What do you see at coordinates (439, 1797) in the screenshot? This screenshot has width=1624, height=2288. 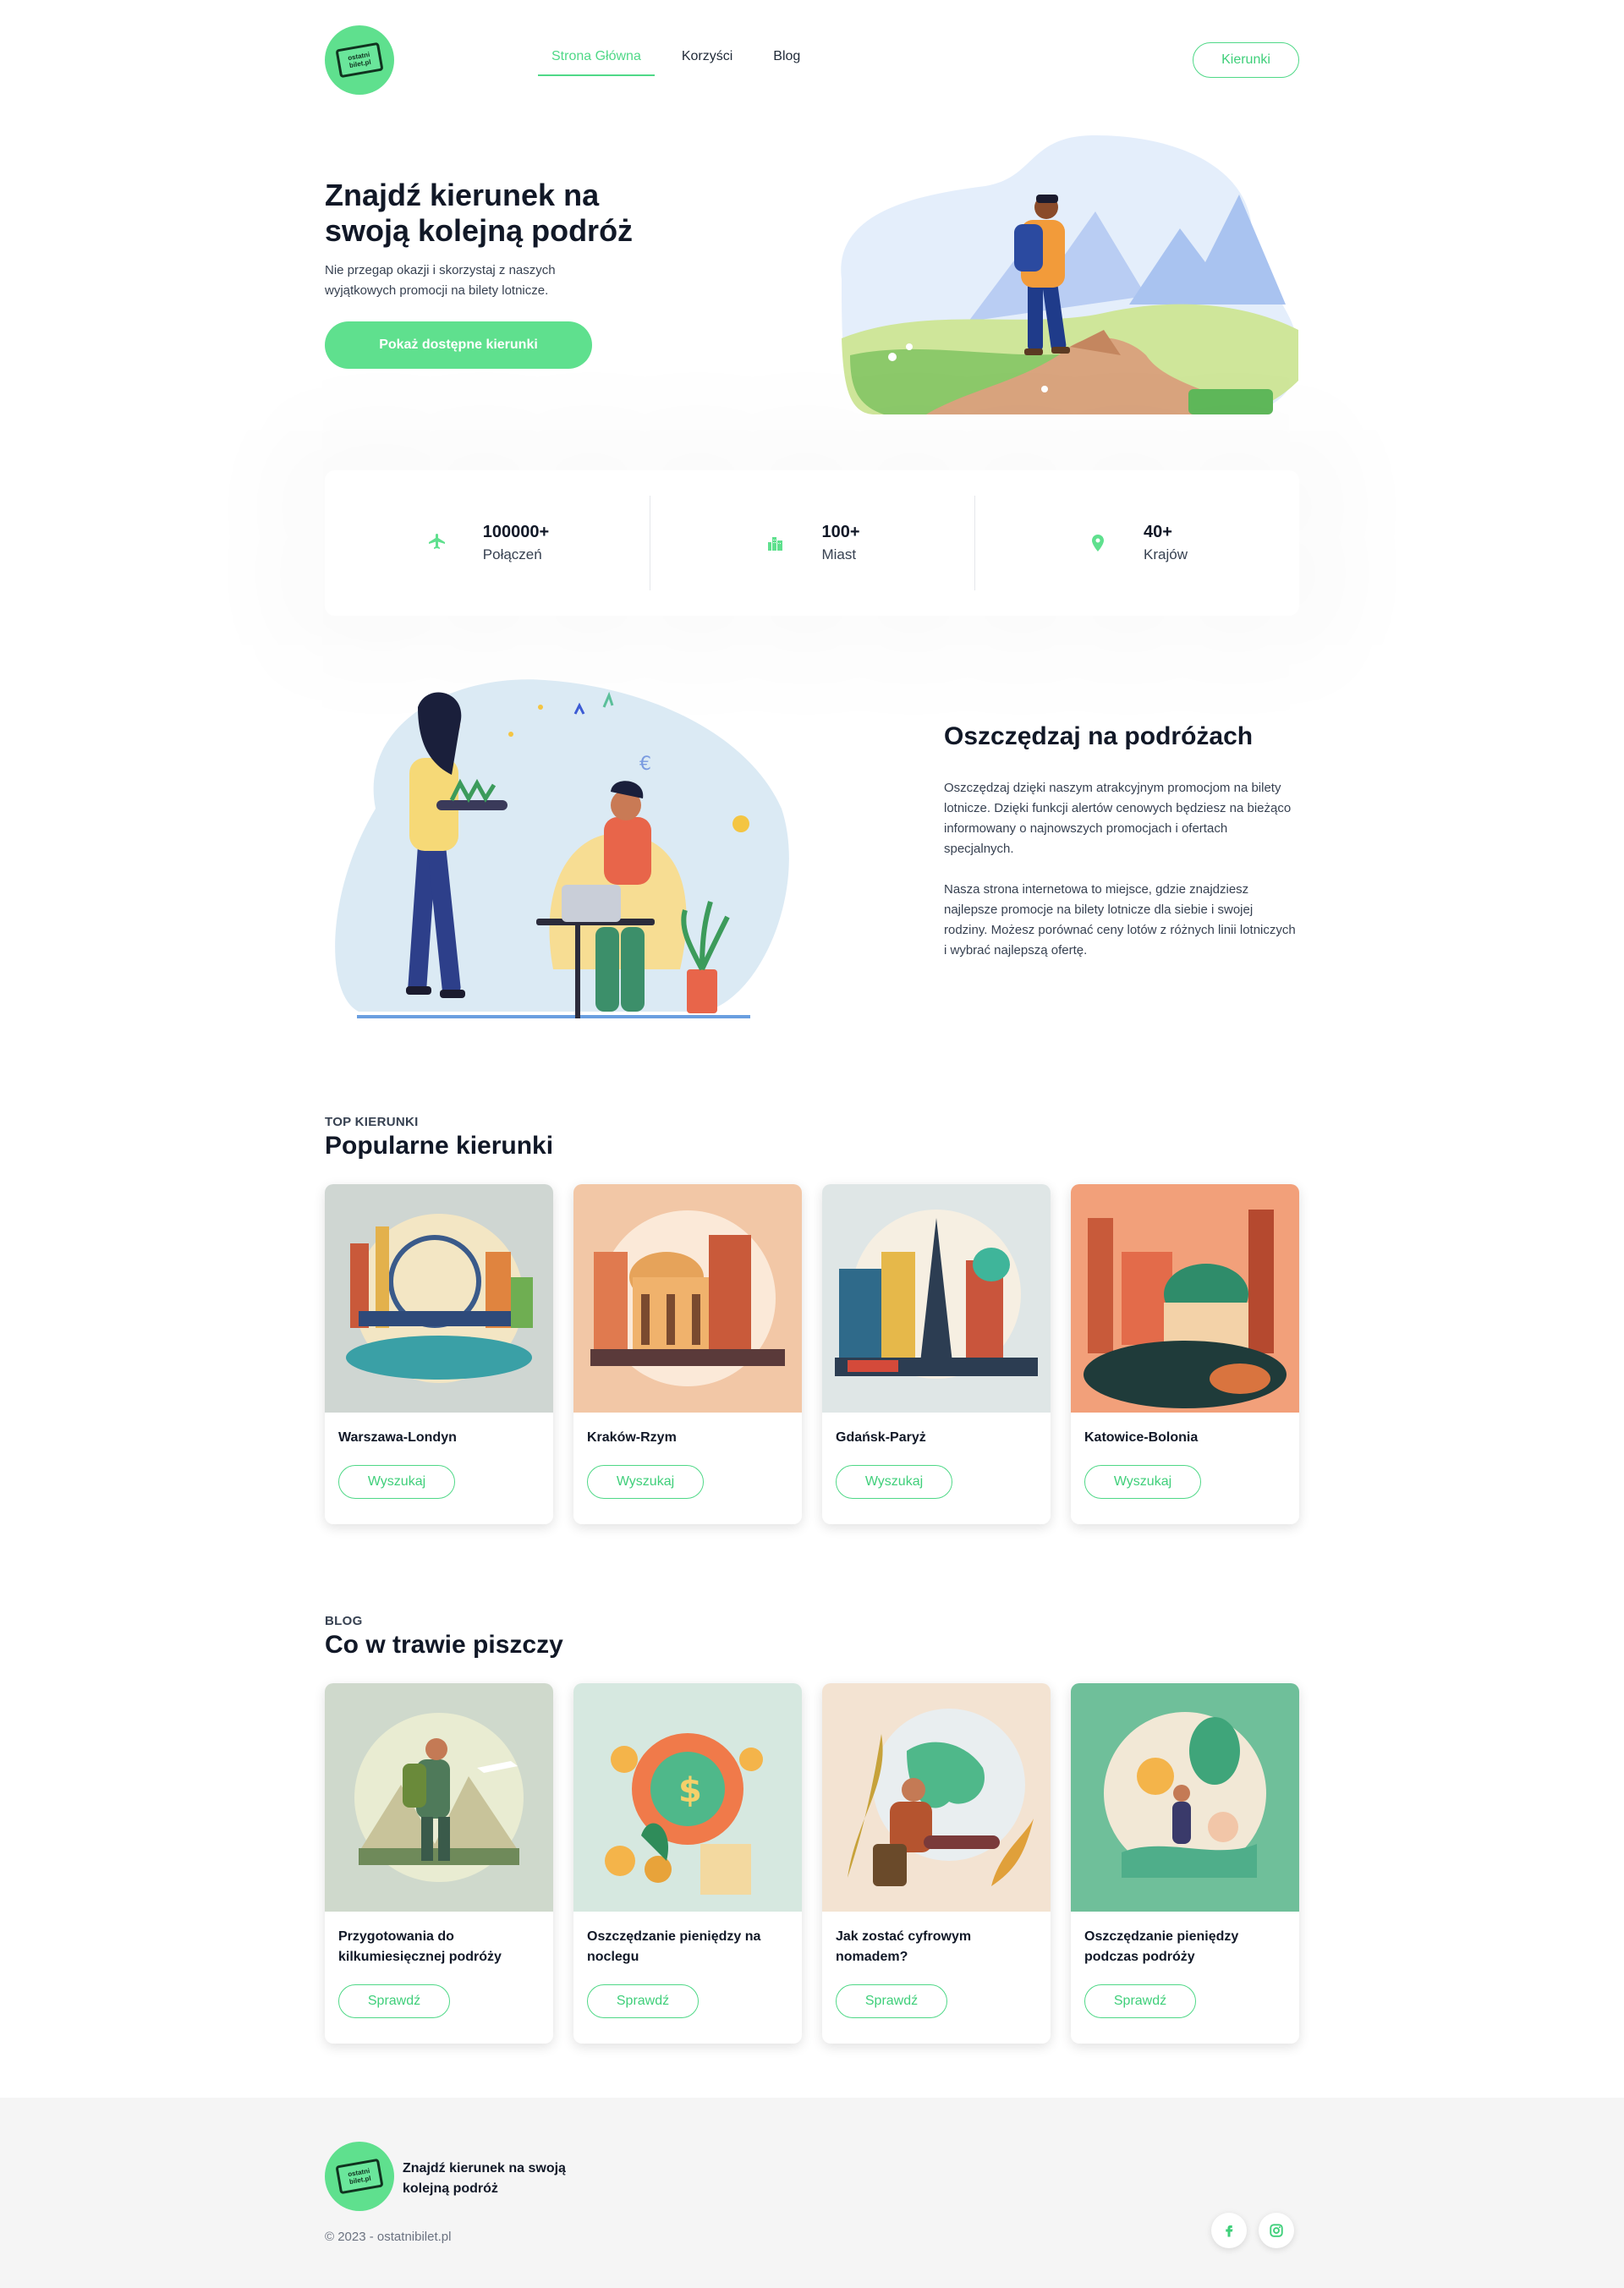 I see `backpacker-illustration` at bounding box center [439, 1797].